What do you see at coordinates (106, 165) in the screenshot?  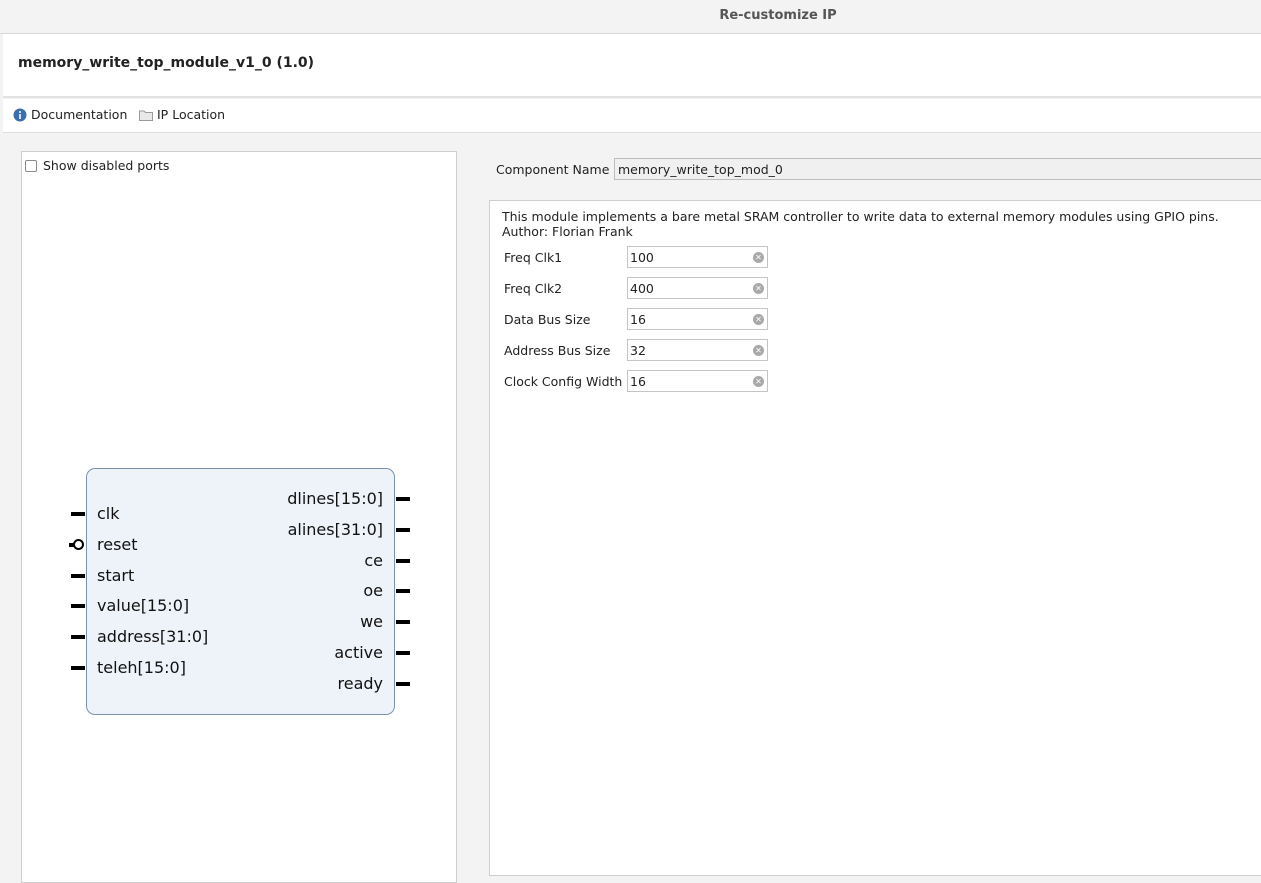 I see `show-disabled-ports-label: Show disabled ports` at bounding box center [106, 165].